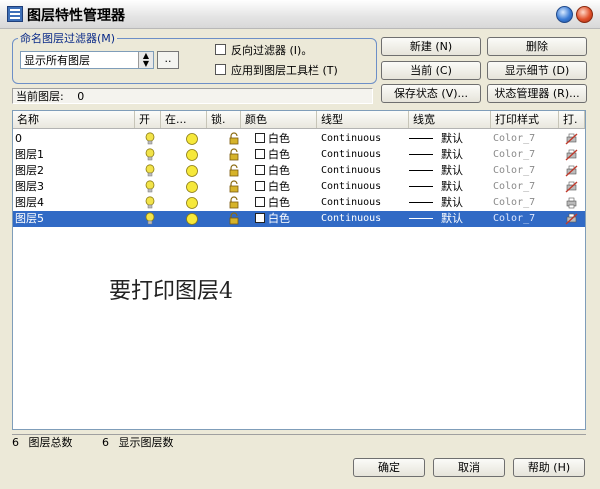  I want to click on column-header-color: 颜色, so click(279, 119).